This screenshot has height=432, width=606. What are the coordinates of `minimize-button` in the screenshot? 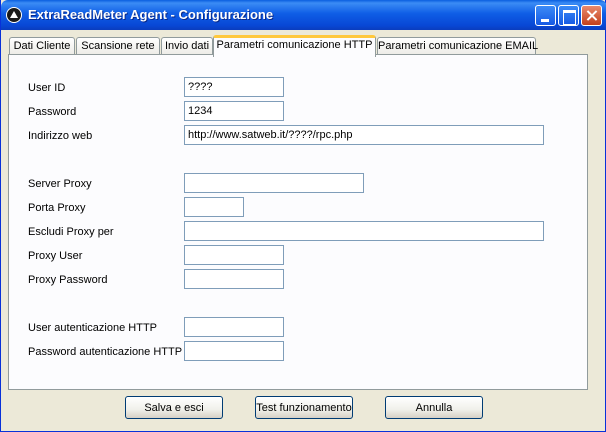 It's located at (545, 15).